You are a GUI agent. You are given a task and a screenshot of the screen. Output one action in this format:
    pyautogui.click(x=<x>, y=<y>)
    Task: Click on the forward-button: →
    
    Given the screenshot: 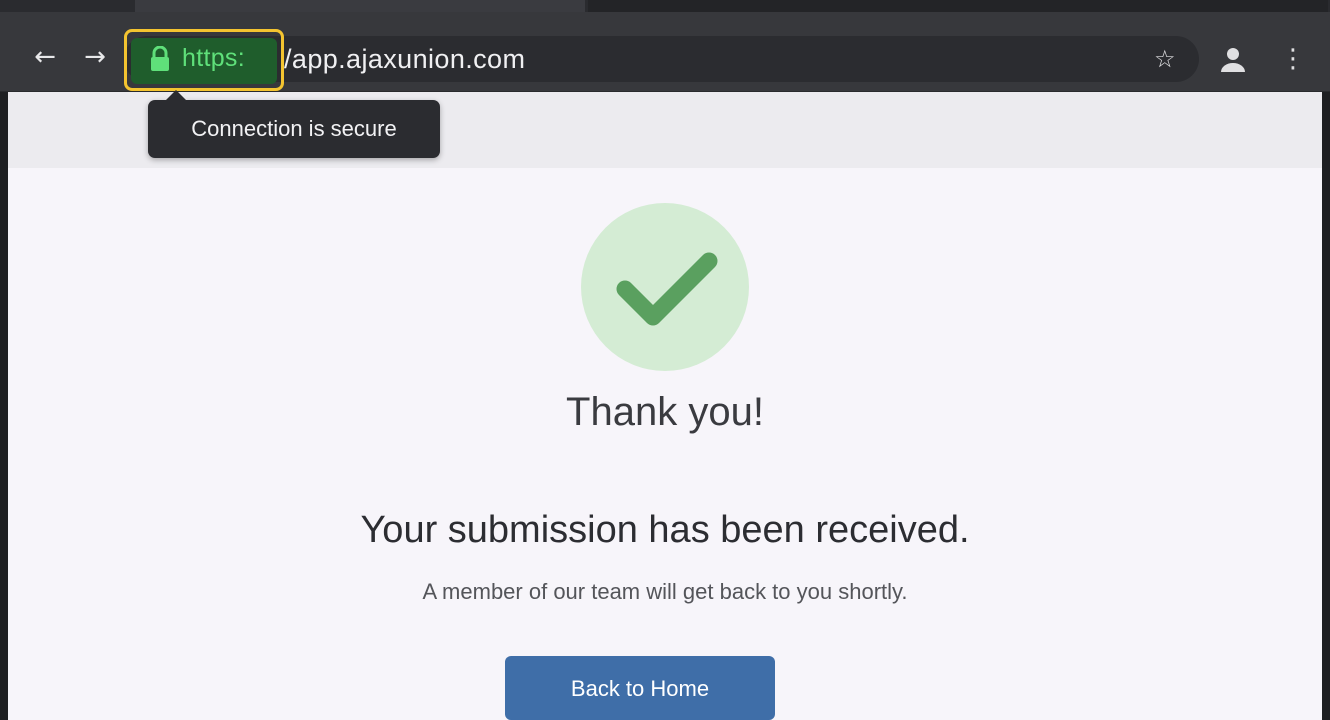 What is the action you would take?
    pyautogui.click(x=95, y=57)
    